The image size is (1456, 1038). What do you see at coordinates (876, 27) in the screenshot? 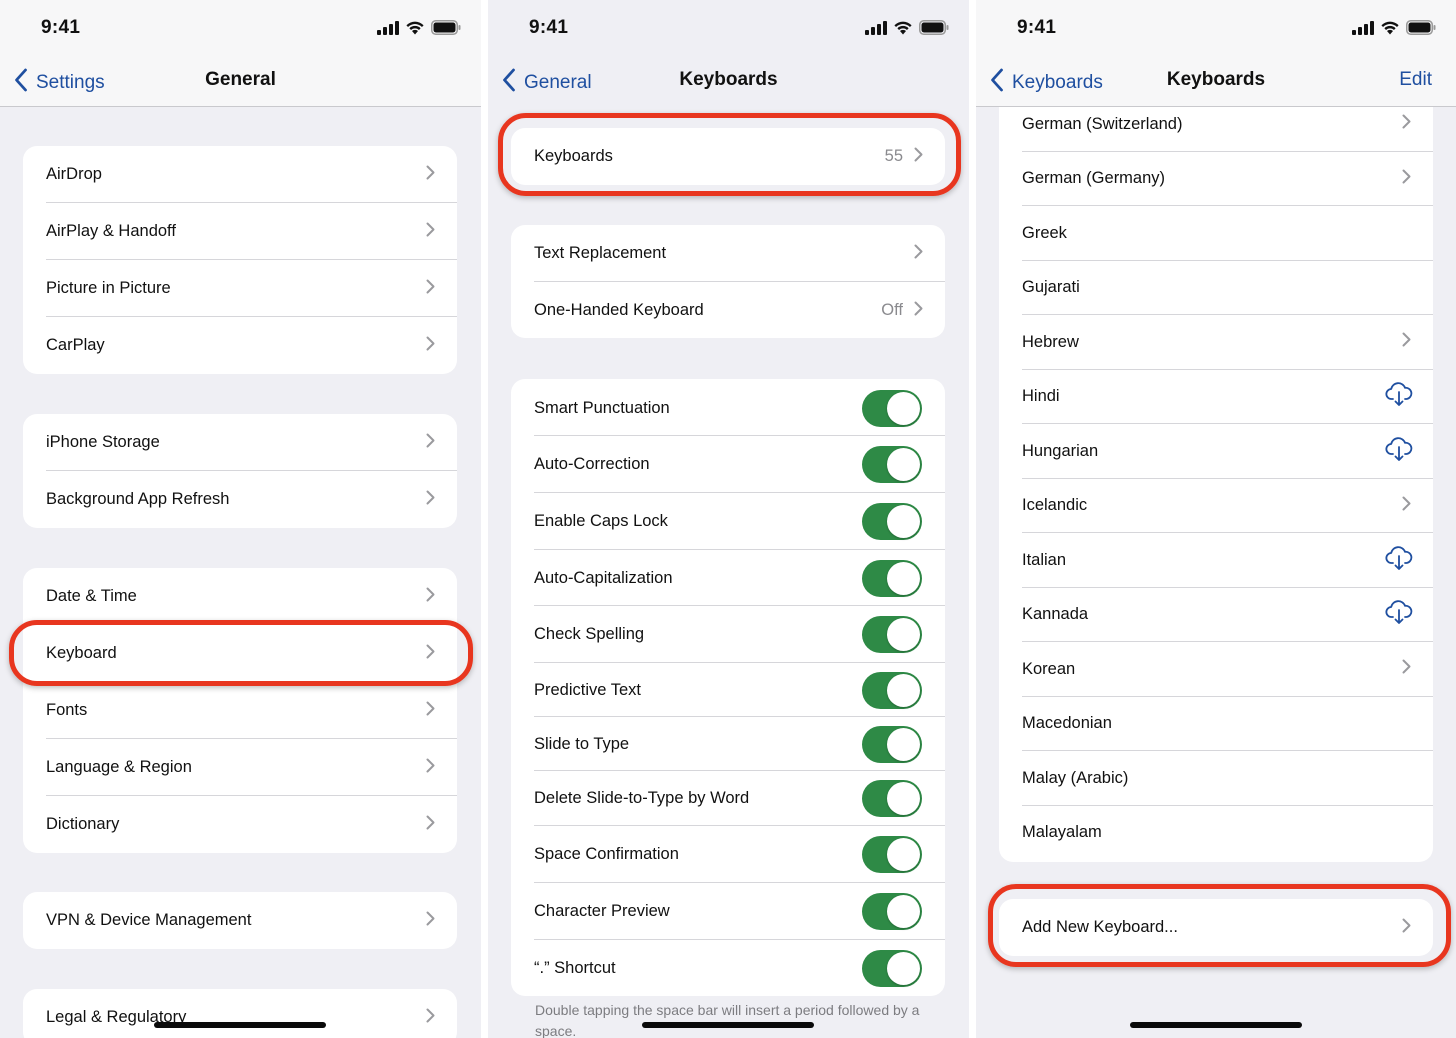
I see `cellular-signal-icon` at bounding box center [876, 27].